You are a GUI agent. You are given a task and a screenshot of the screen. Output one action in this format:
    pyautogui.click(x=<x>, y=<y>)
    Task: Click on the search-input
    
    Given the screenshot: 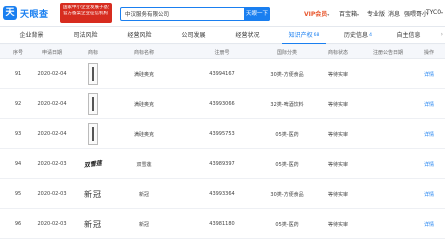 What is the action you would take?
    pyautogui.click(x=184, y=14)
    